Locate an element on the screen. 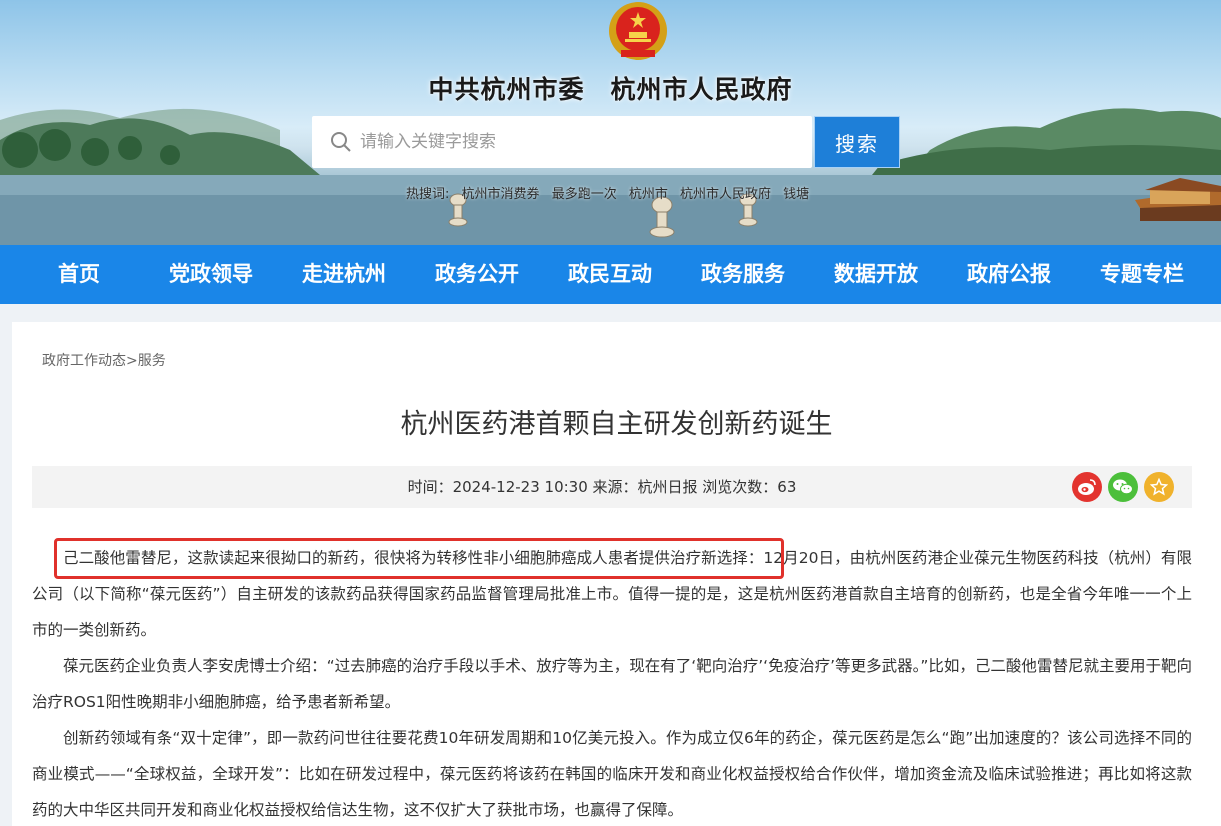 The height and width of the screenshot is (826, 1221). nav-item-leadership: 党政领导 is located at coordinates (211, 274).